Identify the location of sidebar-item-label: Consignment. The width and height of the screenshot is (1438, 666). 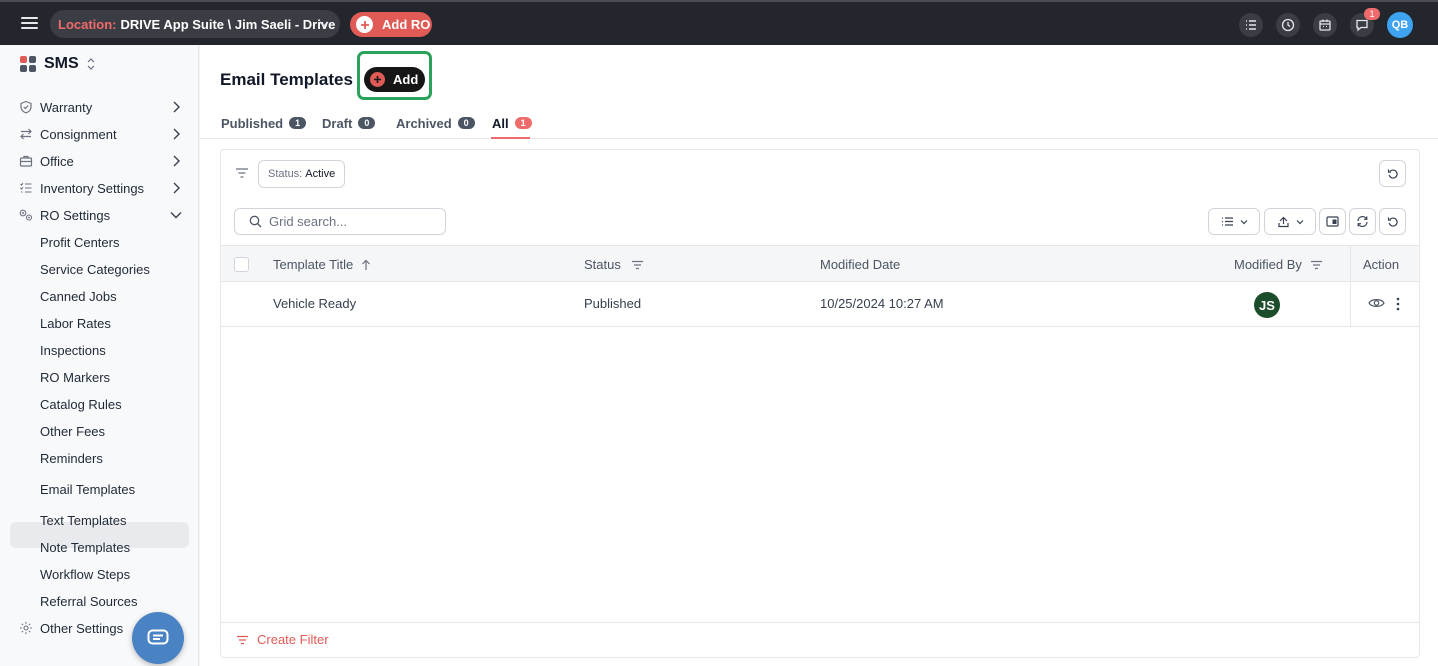
(78, 134).